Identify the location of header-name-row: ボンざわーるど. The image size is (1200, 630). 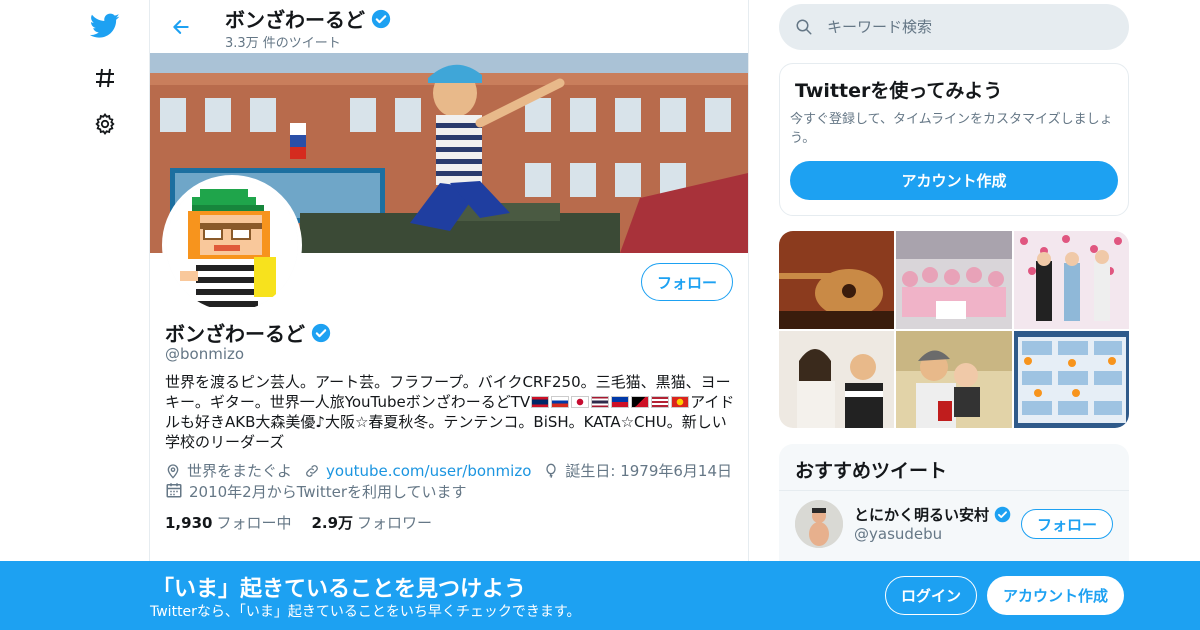
(308, 18).